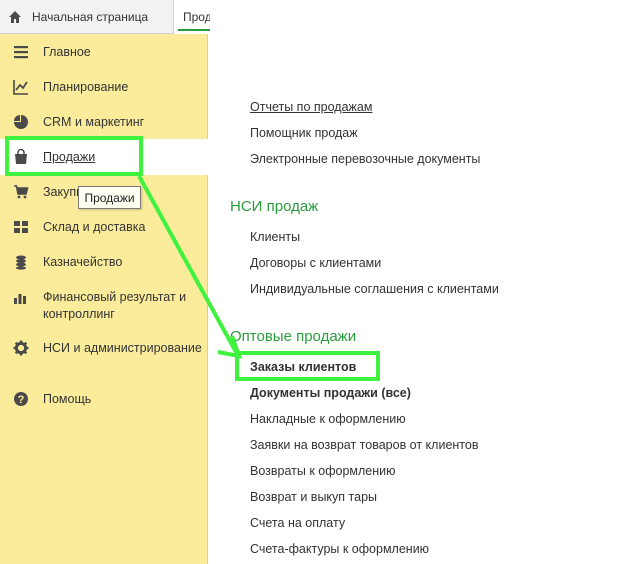  Describe the element at coordinates (104, 399) in the screenshot. I see `sidebar-item-help: ? Помощь` at that location.